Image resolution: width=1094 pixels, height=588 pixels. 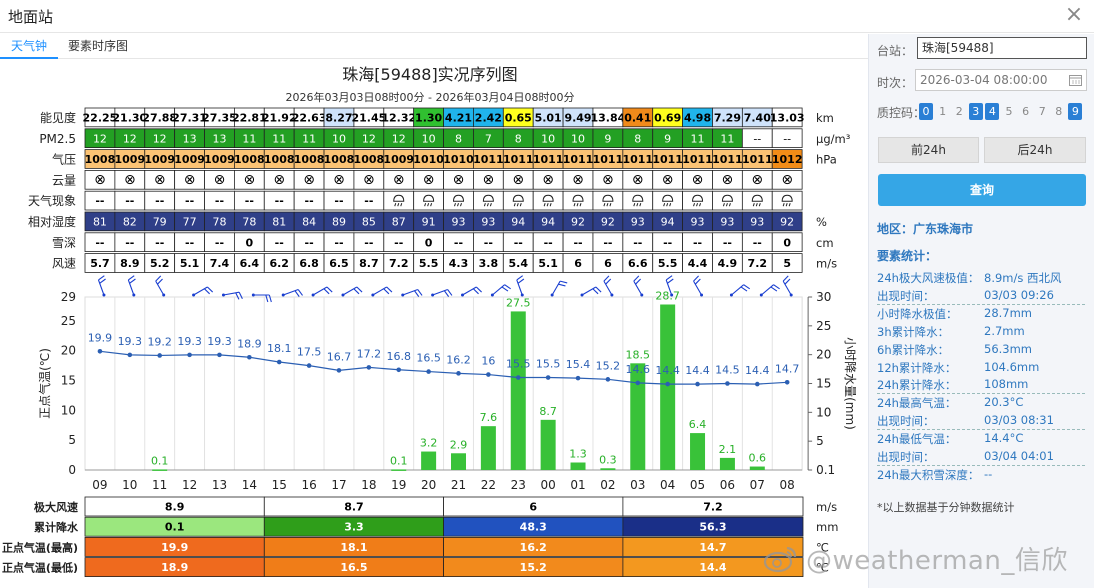 I want to click on row-7-value: 5.7, so click(x=100, y=263).